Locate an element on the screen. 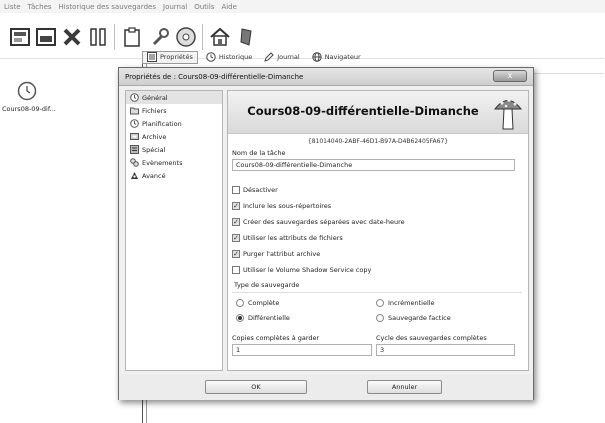  folder-icon is located at coordinates (134, 111).